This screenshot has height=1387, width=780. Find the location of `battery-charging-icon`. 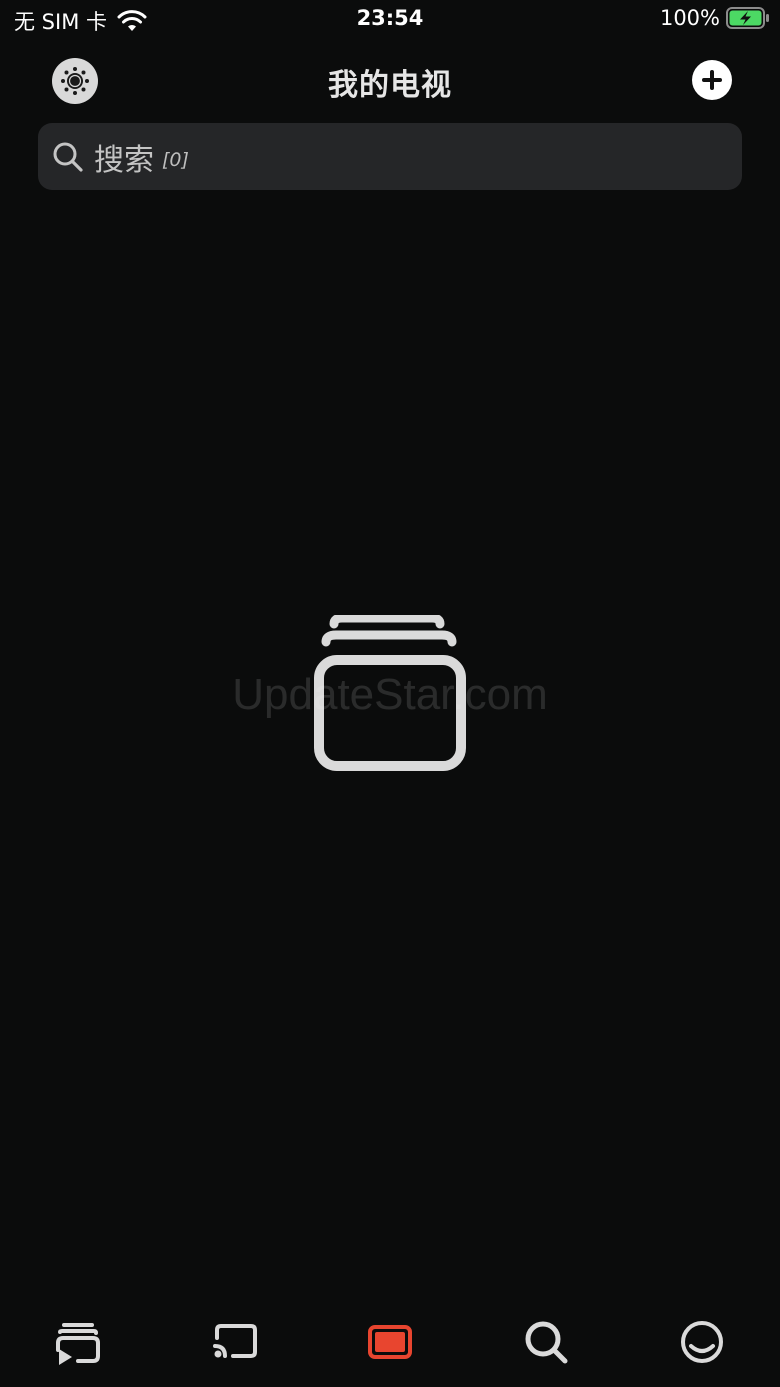

battery-charging-icon is located at coordinates (747, 18).